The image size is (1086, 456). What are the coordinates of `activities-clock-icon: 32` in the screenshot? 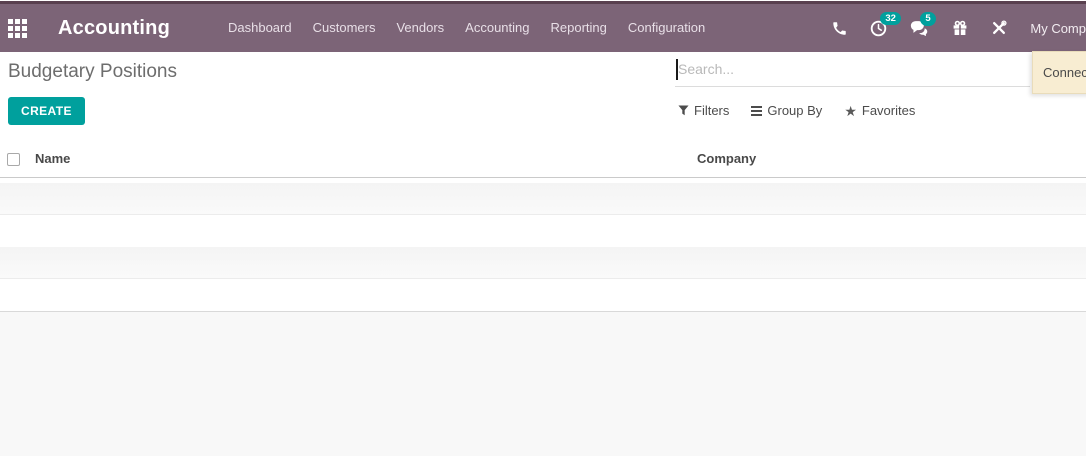 It's located at (885, 24).